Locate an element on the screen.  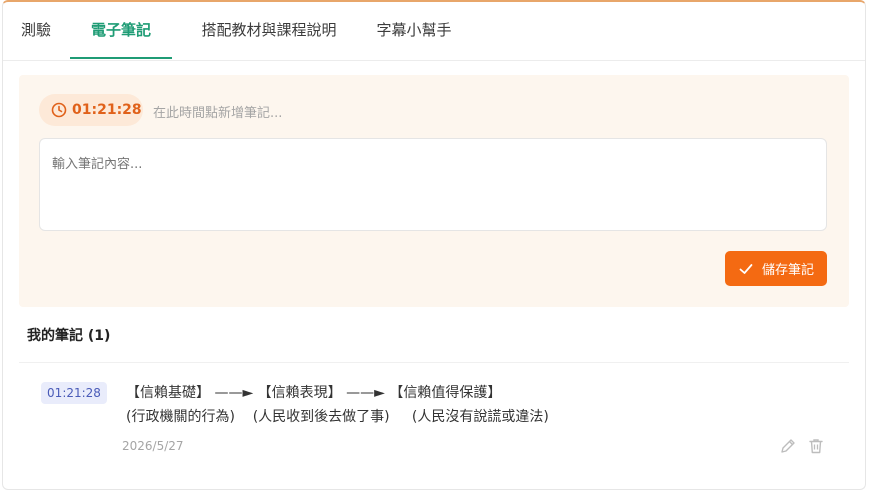
check-icon is located at coordinates (746, 268).